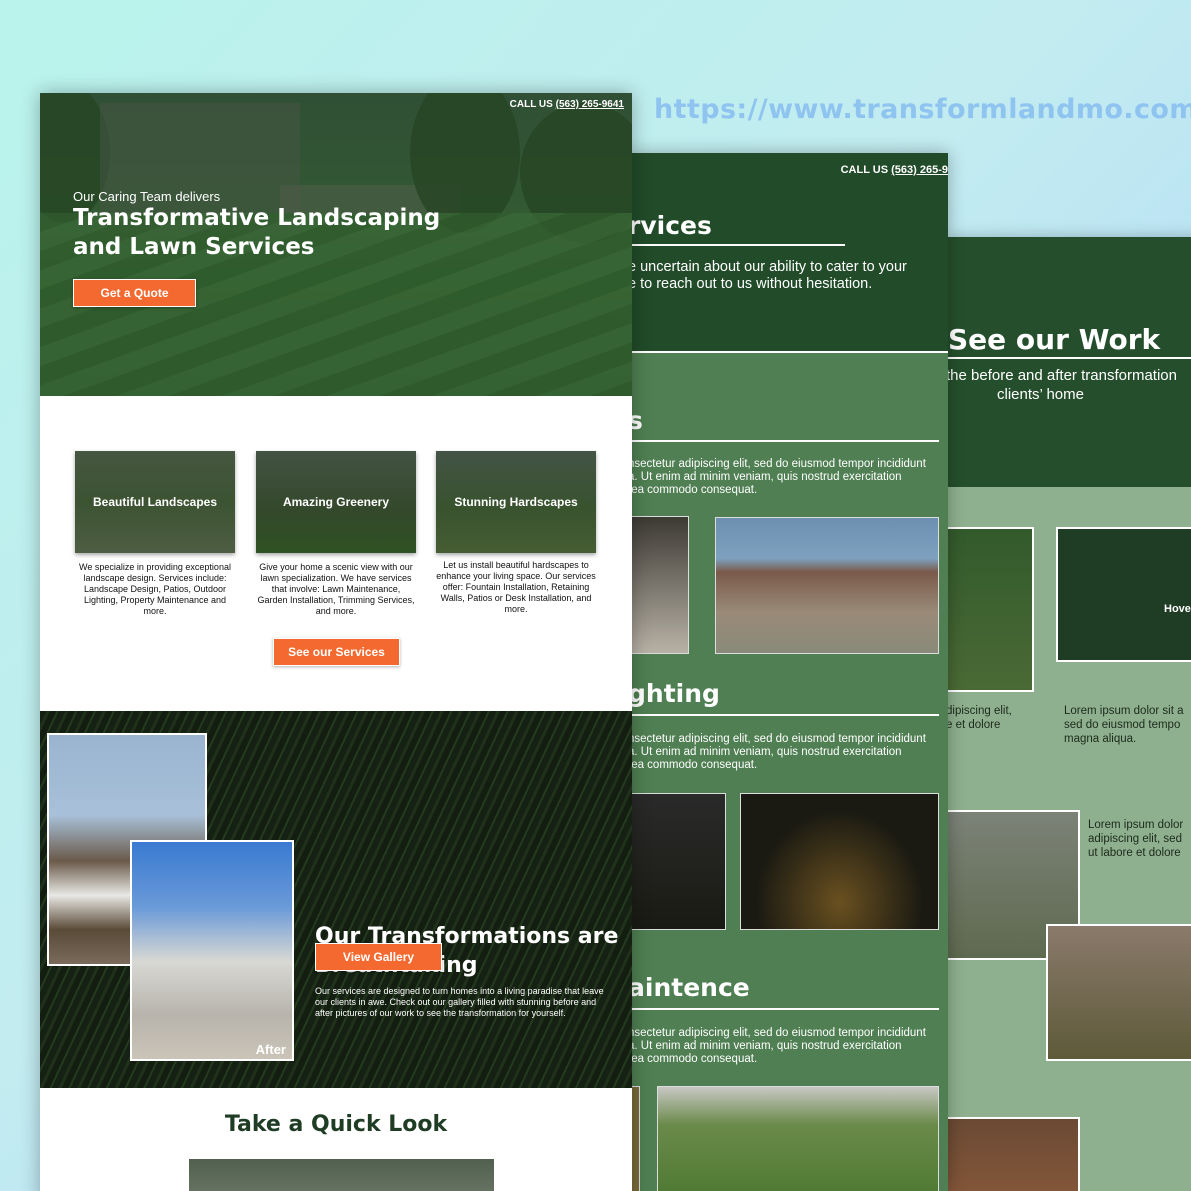 The width and height of the screenshot is (1191, 1191). What do you see at coordinates (674, 693) in the screenshot?
I see `section-title-2: ghting` at bounding box center [674, 693].